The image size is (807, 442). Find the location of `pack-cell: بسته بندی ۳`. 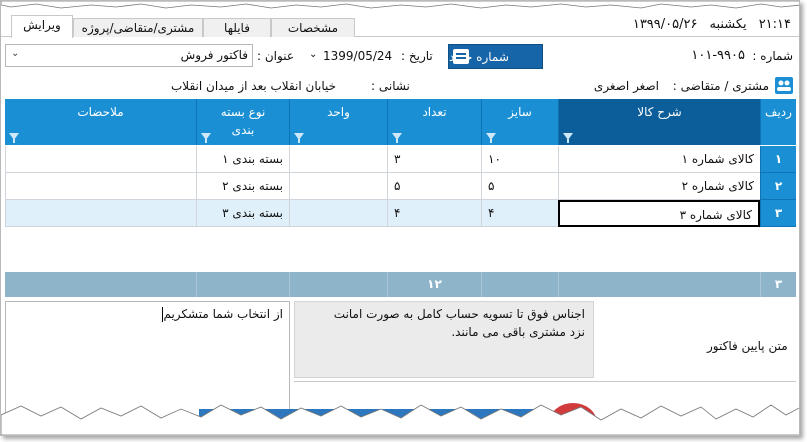

pack-cell: بسته بندی ۳ is located at coordinates (242, 213).